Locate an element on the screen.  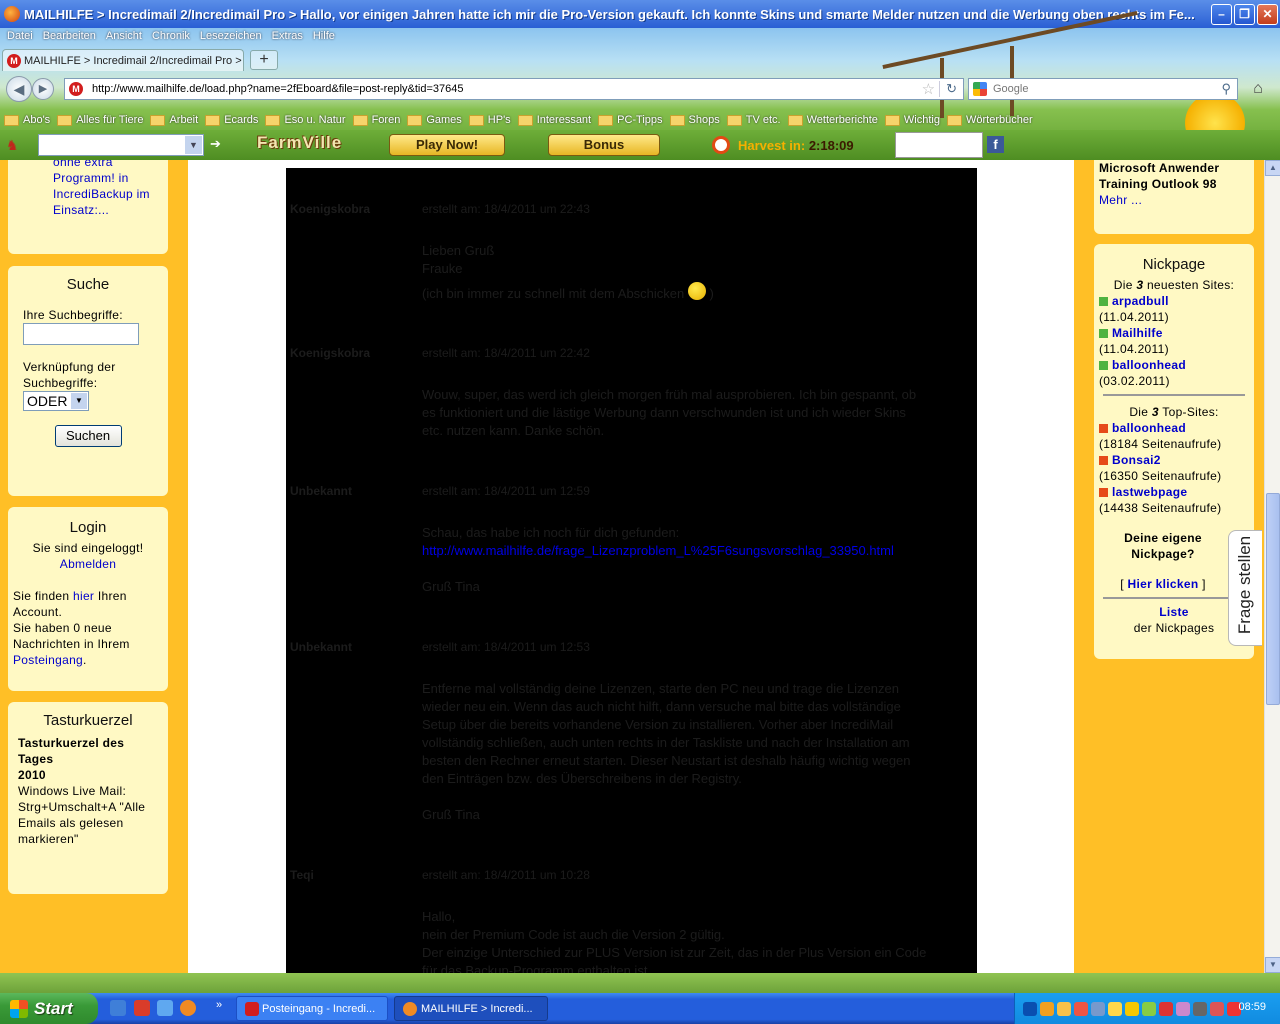
folder-icon is located at coordinates (954, 120).